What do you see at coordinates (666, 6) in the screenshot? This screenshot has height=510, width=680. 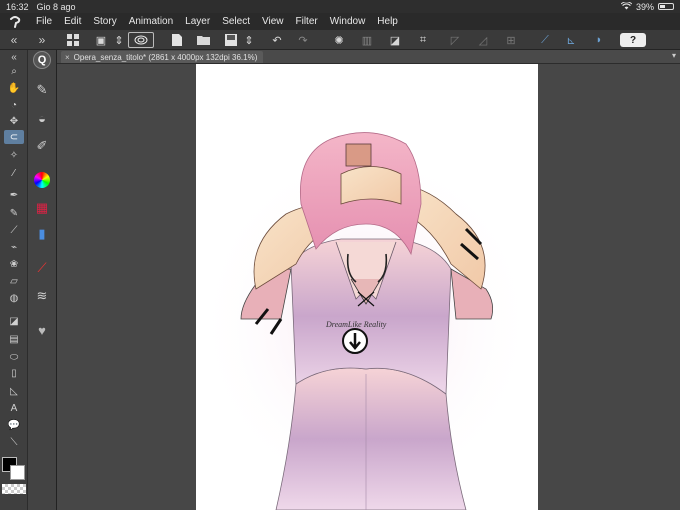 I see `battery-icon` at bounding box center [666, 6].